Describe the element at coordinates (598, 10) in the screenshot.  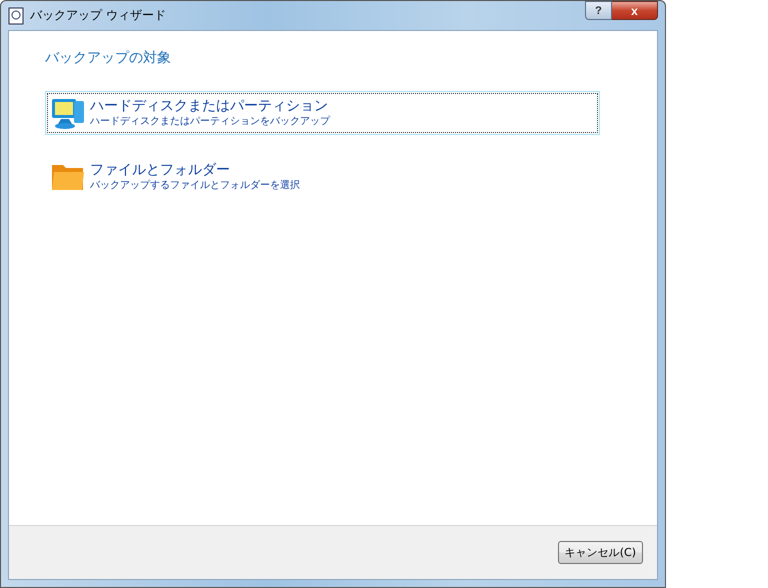
I see `help-button: ?` at that location.